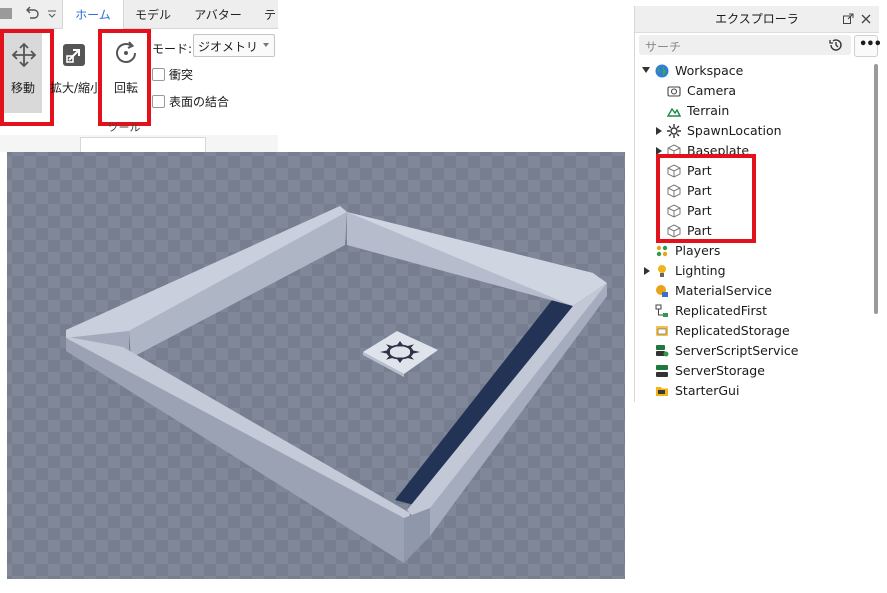 This screenshot has height=593, width=887. What do you see at coordinates (708, 110) in the screenshot?
I see `explorer-item-label: Terrain` at bounding box center [708, 110].